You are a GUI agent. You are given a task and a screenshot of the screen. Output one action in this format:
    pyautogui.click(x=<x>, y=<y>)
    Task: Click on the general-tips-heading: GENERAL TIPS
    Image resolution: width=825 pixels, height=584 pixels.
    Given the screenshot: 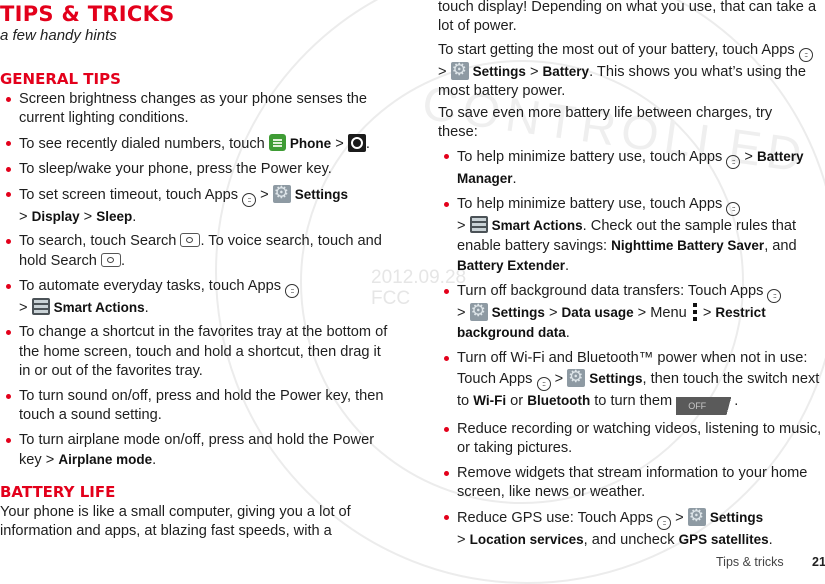 What is the action you would take?
    pyautogui.click(x=60, y=79)
    